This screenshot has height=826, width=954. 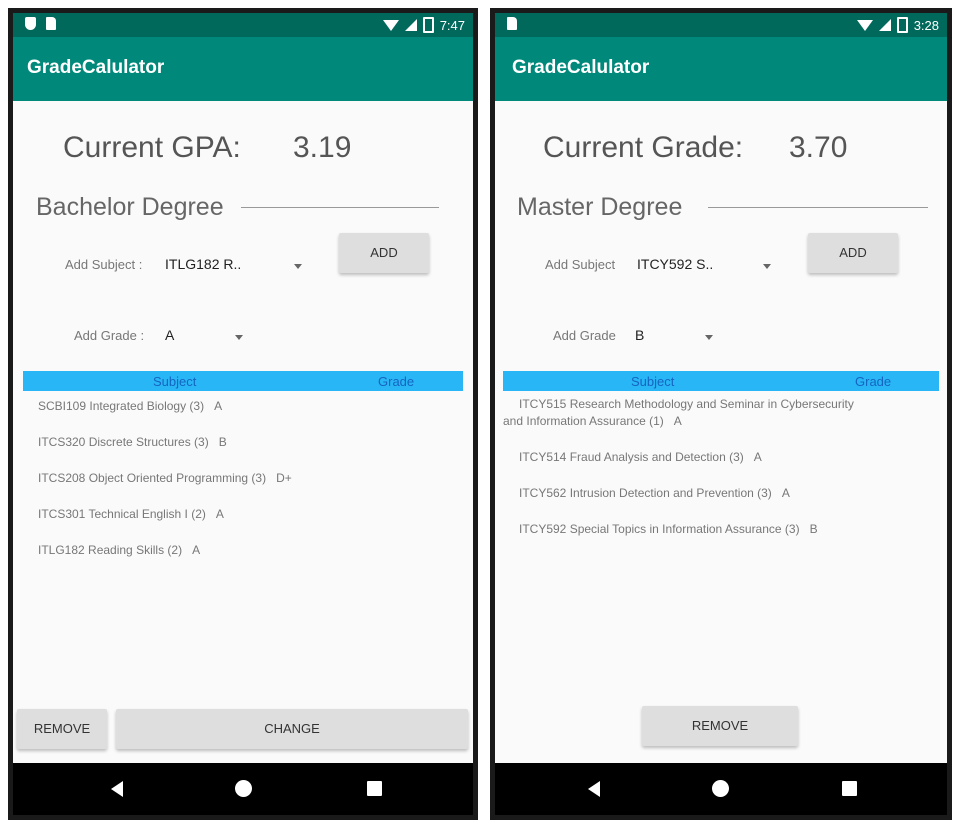 I want to click on gpa-label: Current GPA:, so click(x=152, y=147).